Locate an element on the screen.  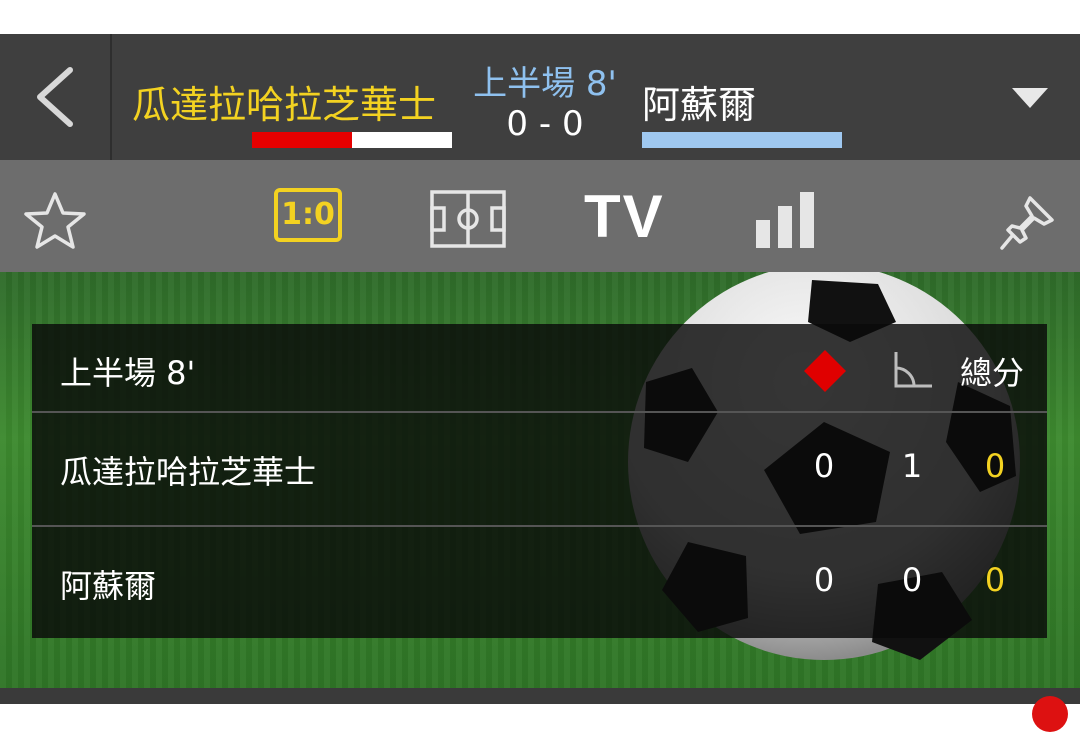
table-row: 瓜達拉哈拉芝華士 0 1 0 is located at coordinates (539, 470).